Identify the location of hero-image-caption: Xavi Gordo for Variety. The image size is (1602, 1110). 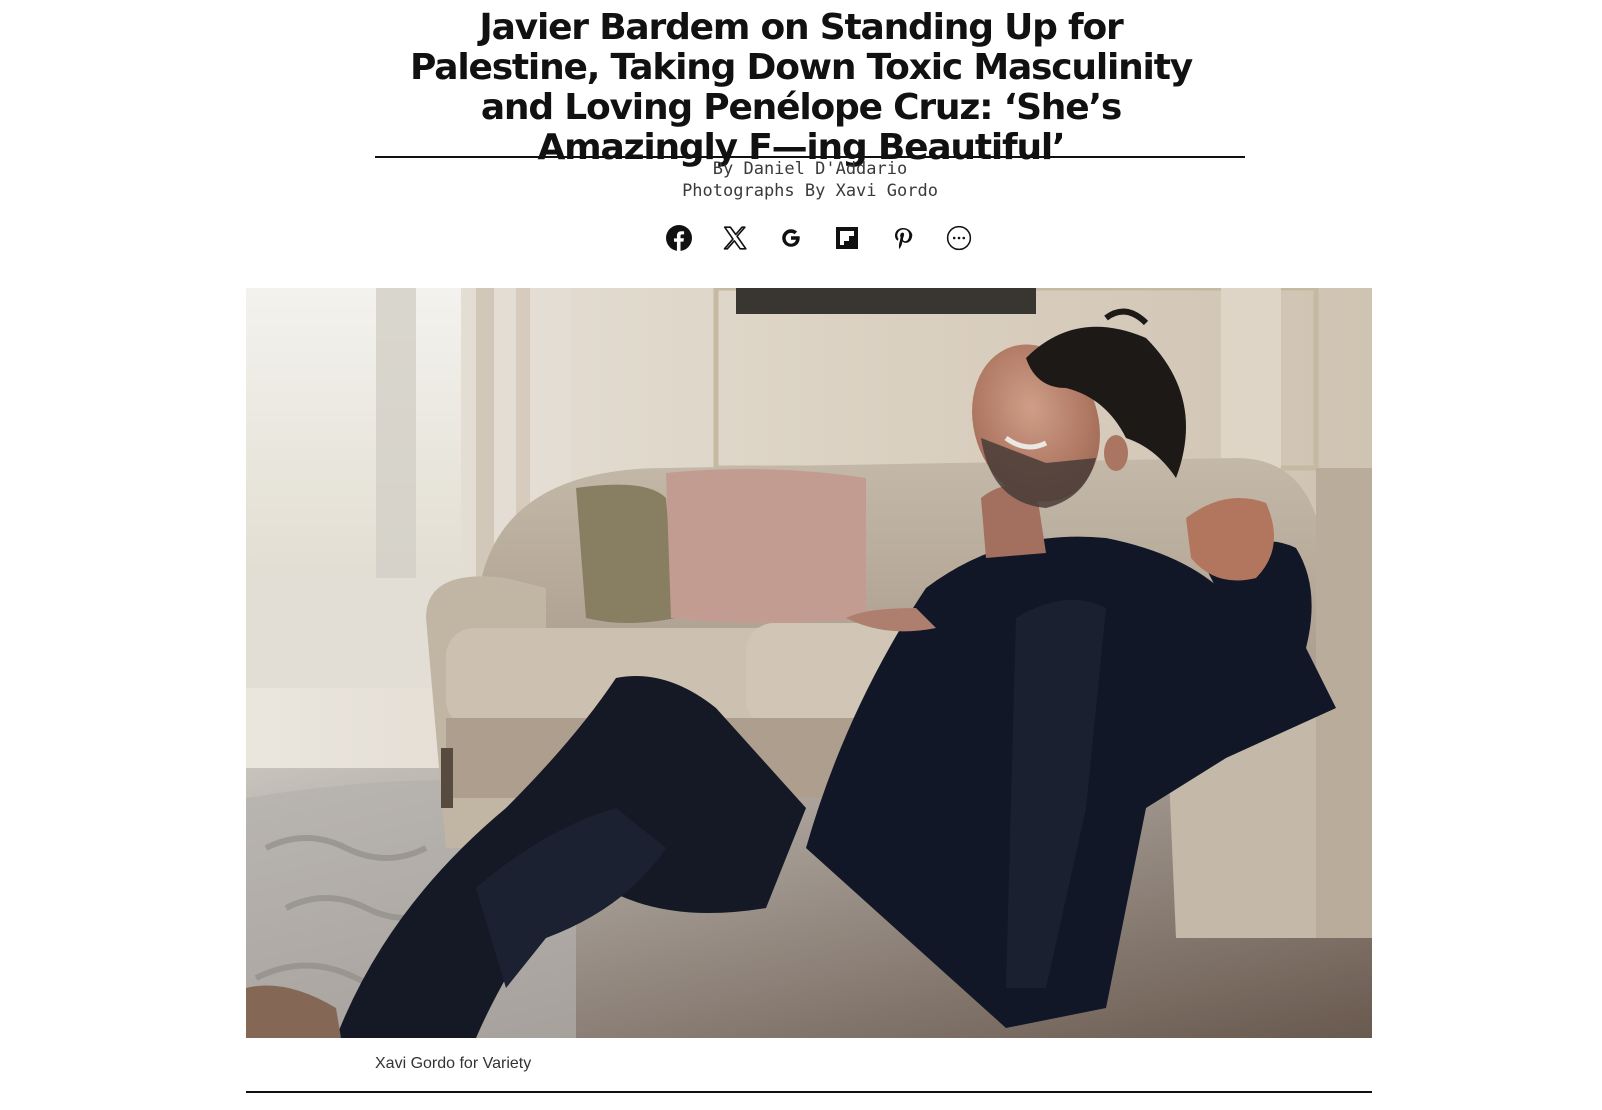
(453, 1063).